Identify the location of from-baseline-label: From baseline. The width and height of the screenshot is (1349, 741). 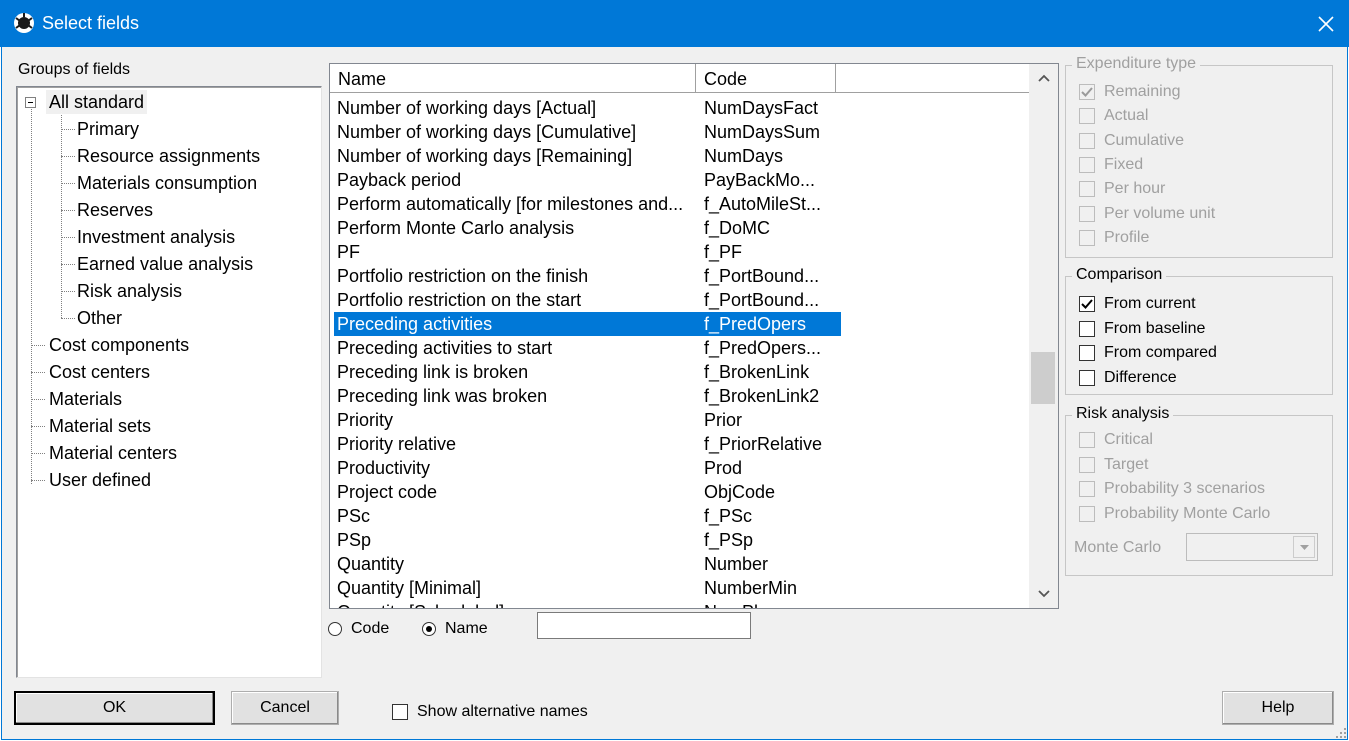
(1154, 329).